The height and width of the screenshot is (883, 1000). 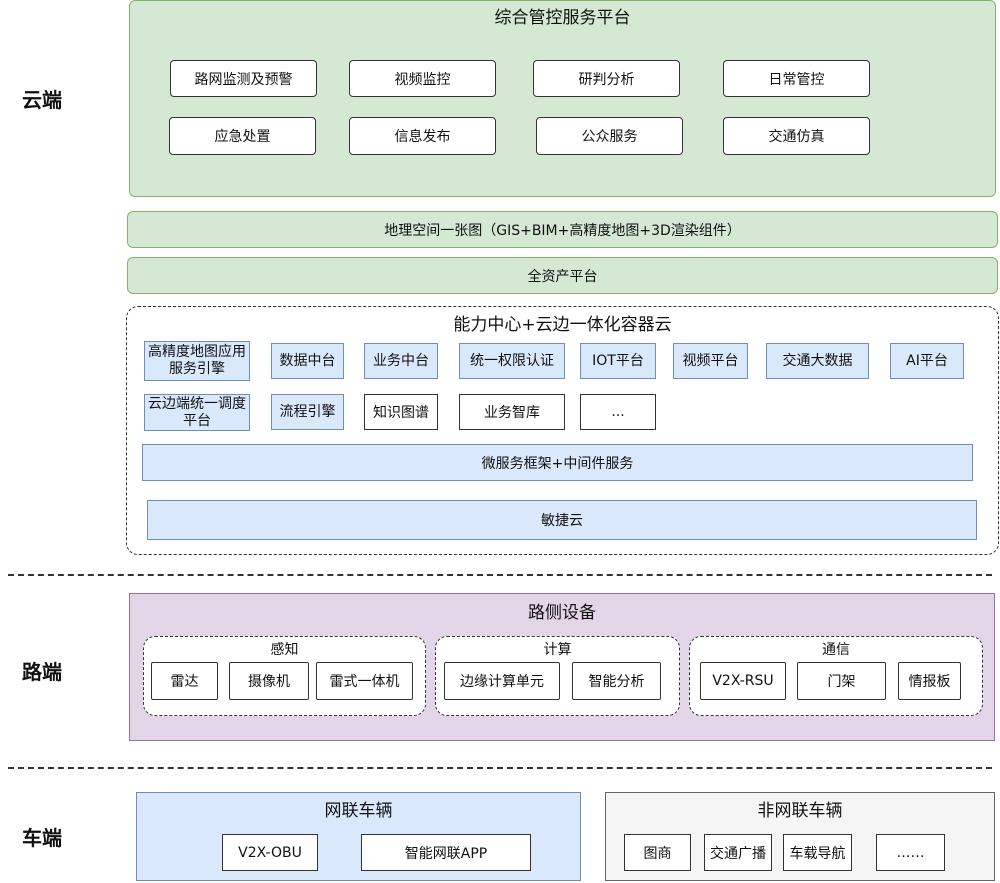 What do you see at coordinates (800, 810) in the screenshot?
I see `non-connected-vehicles-title: 非网联车辆` at bounding box center [800, 810].